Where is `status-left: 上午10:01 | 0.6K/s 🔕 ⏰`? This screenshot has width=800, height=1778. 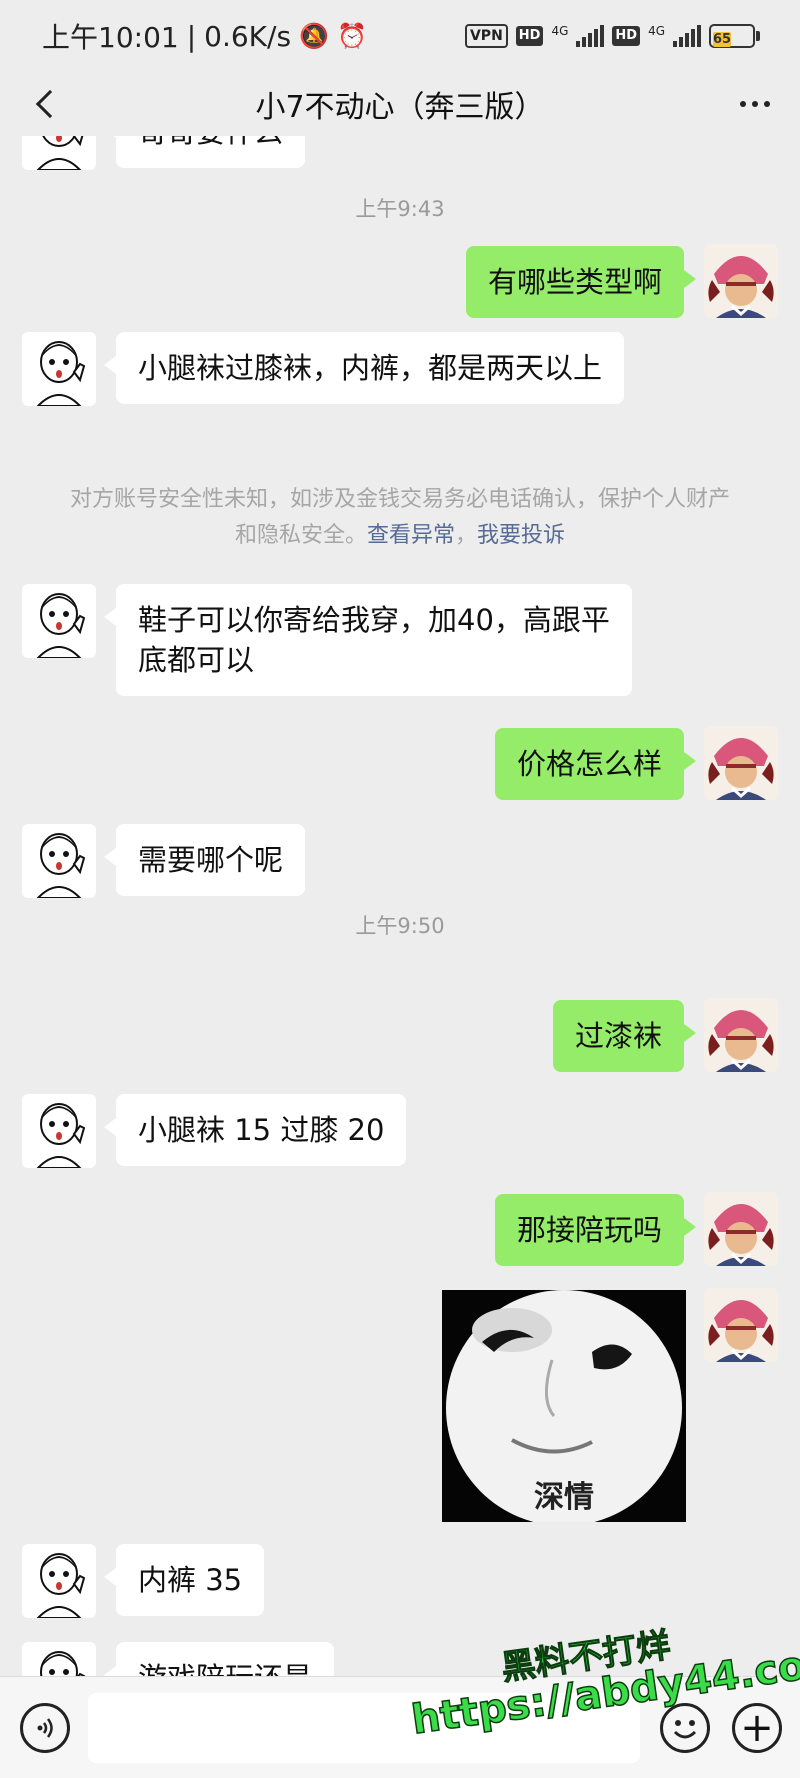
status-left: 上午10:01 | 0.6K/s 🔕 ⏰ is located at coordinates (204, 36).